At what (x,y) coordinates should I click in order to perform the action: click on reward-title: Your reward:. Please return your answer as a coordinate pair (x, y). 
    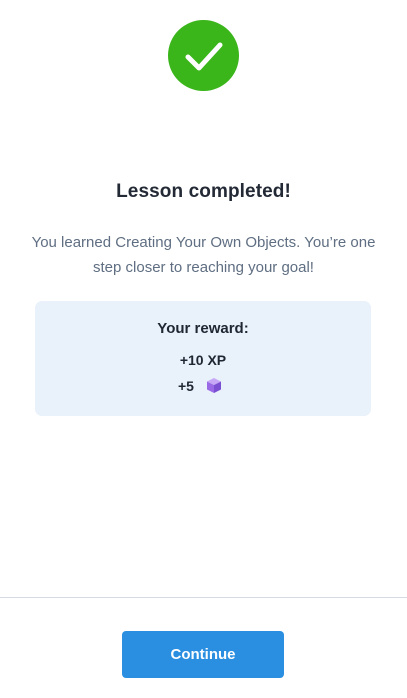
    Looking at the image, I should click on (203, 328).